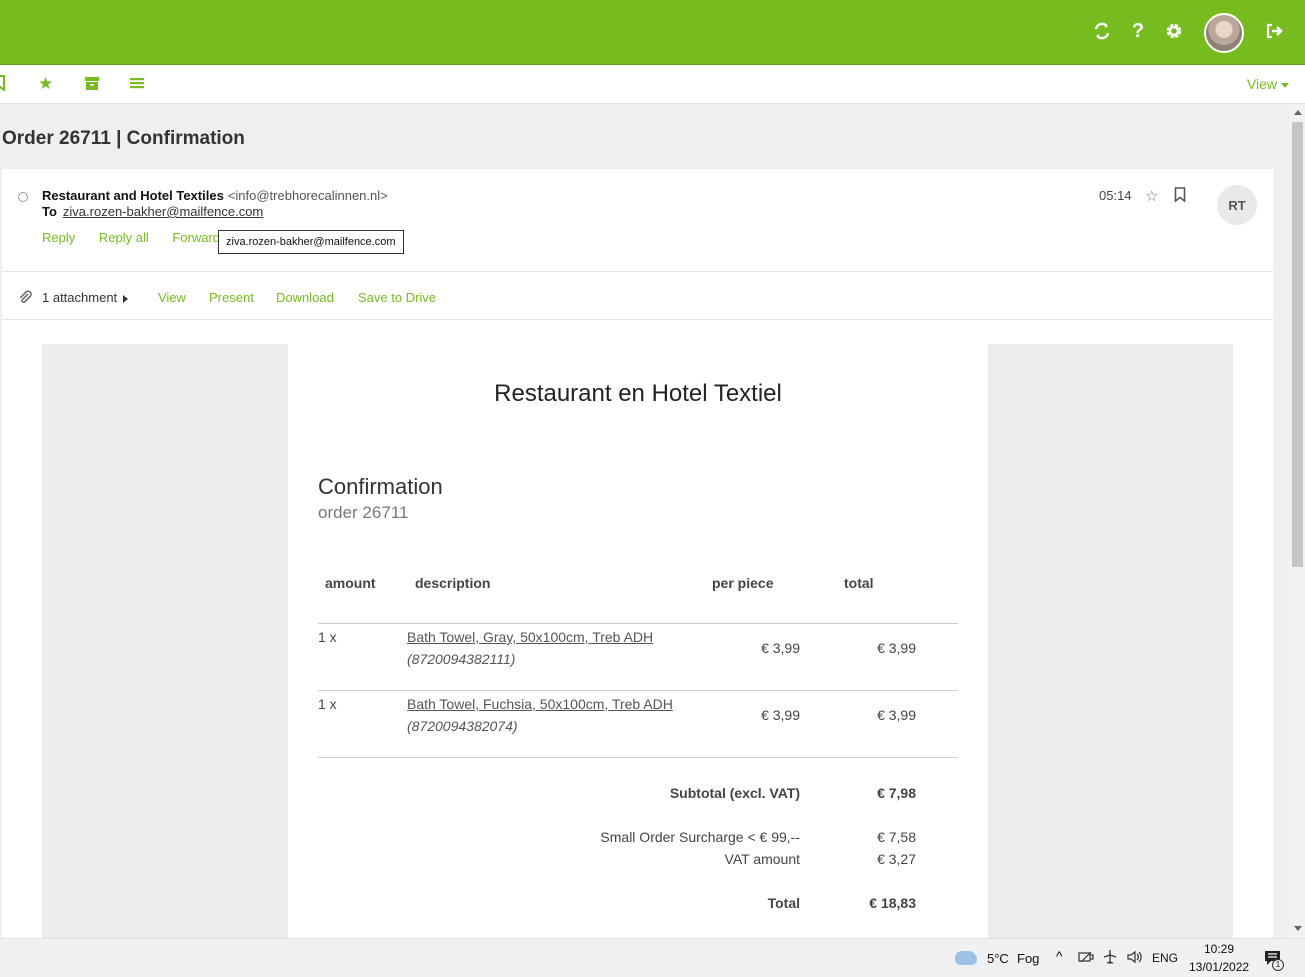 The image size is (1305, 977). What do you see at coordinates (1278, 965) in the screenshot?
I see `notification-badge: 1` at bounding box center [1278, 965].